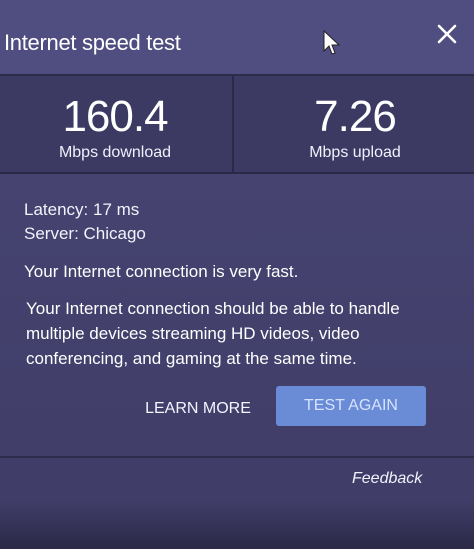  Describe the element at coordinates (355, 116) in the screenshot. I see `upload-value: 7.26` at that location.